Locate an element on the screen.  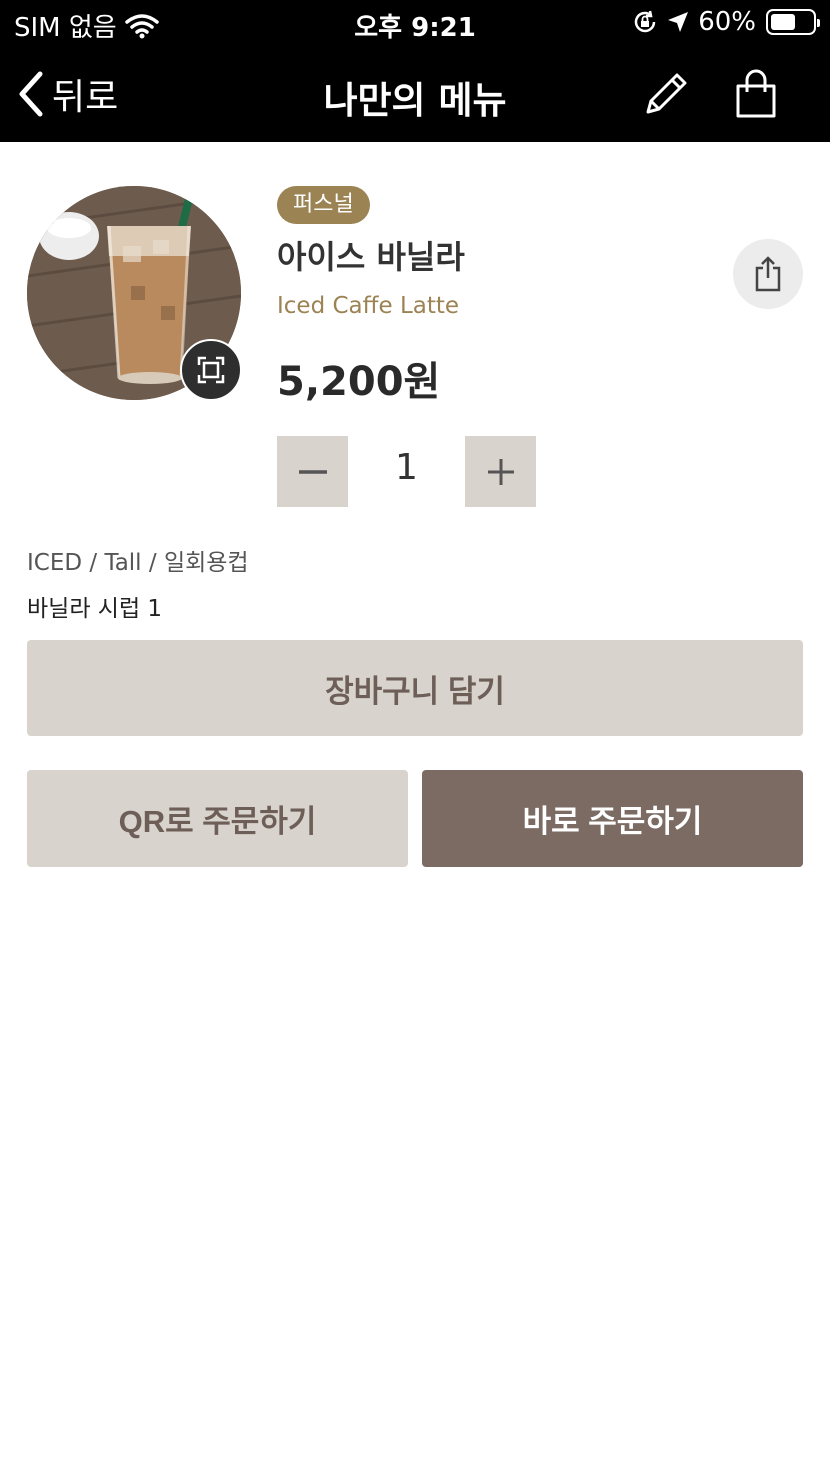
location-arrow-icon is located at coordinates (678, 22).